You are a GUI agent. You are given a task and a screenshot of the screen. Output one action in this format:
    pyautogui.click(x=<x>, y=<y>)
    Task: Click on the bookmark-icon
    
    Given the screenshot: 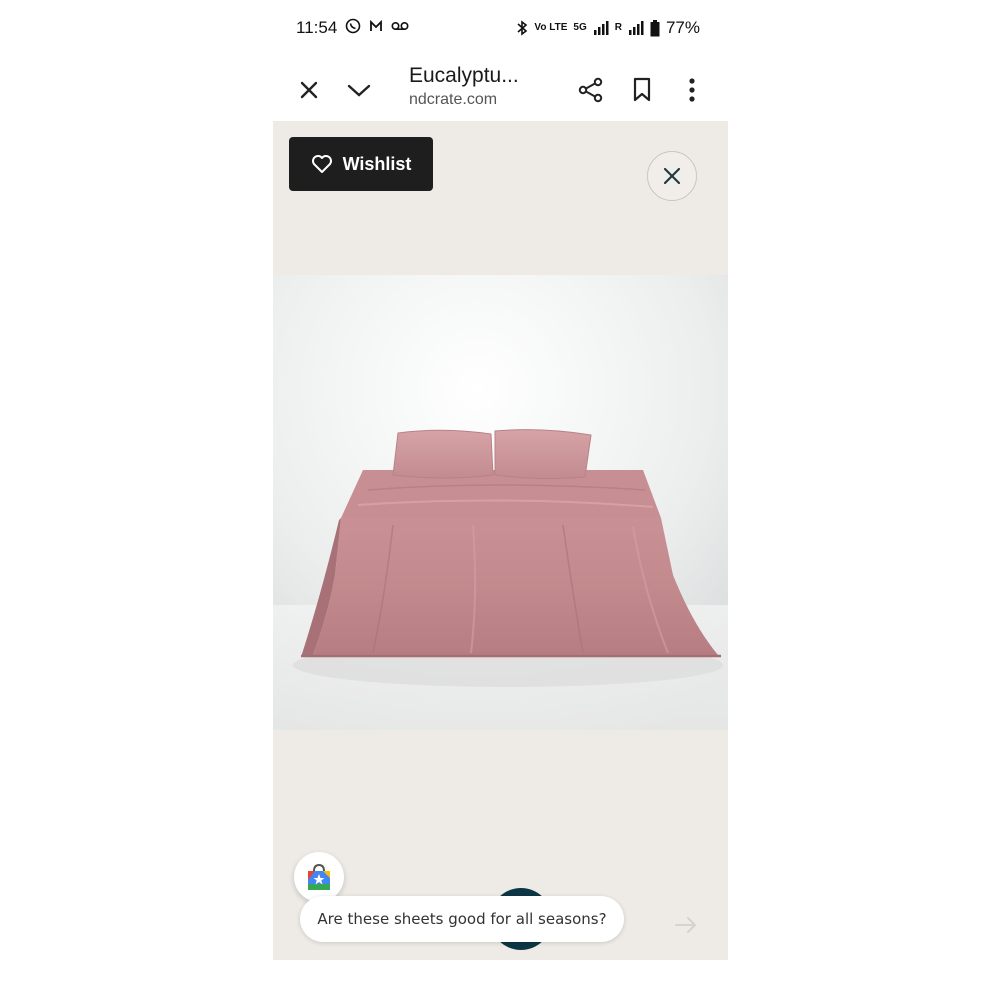 What is the action you would take?
    pyautogui.click(x=642, y=89)
    